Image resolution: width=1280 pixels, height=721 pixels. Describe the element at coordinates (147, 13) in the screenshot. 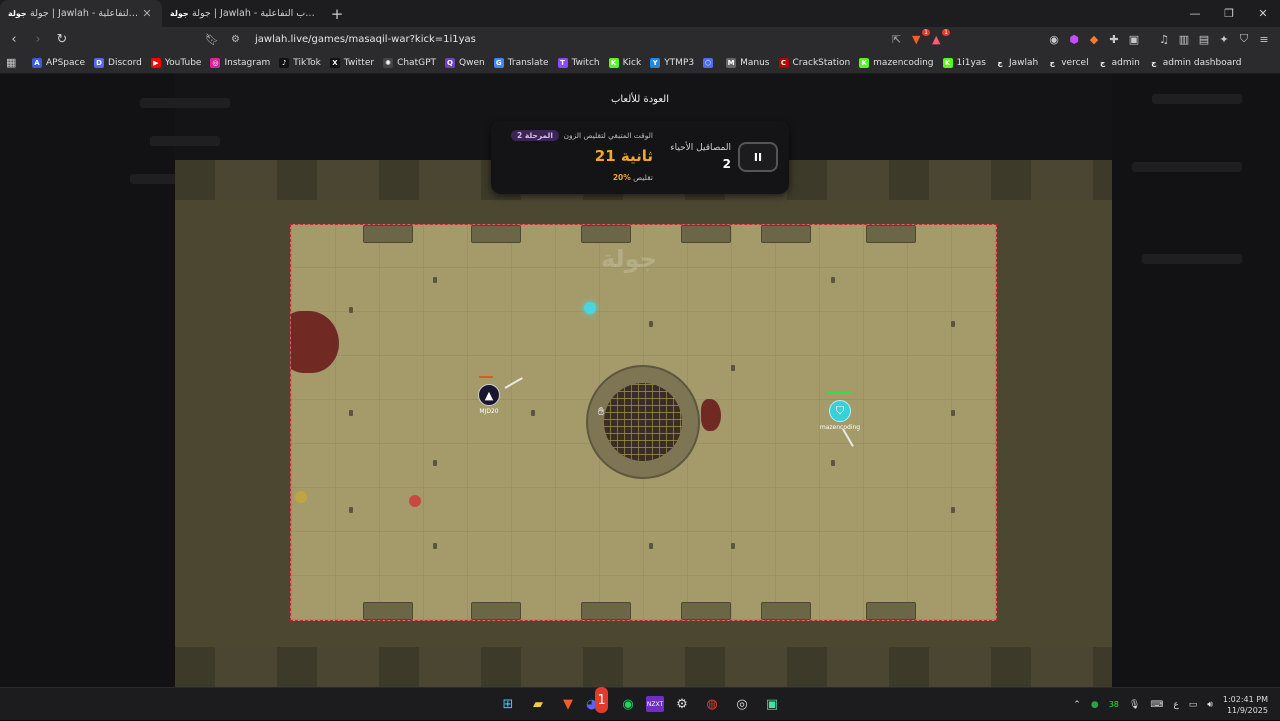

I see `tab-close-icon: ✕` at that location.